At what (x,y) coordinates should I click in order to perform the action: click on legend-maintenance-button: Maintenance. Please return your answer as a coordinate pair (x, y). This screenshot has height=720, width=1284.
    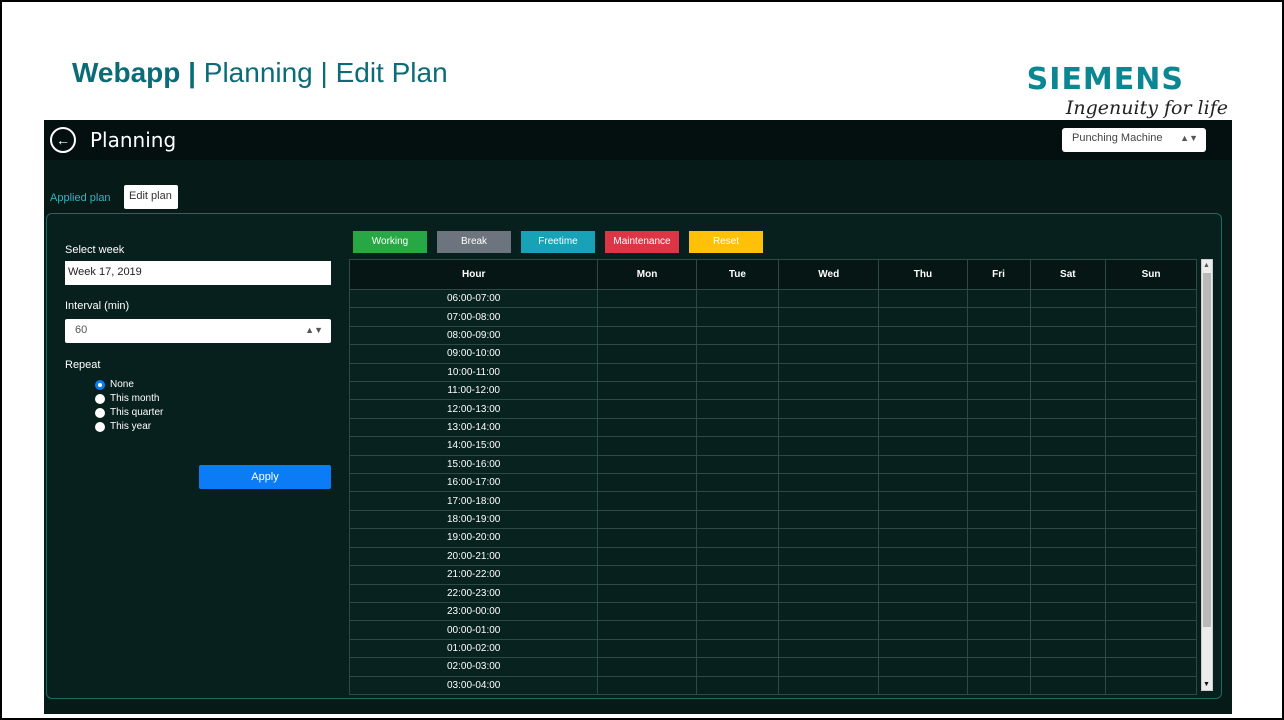
    Looking at the image, I should click on (642, 242).